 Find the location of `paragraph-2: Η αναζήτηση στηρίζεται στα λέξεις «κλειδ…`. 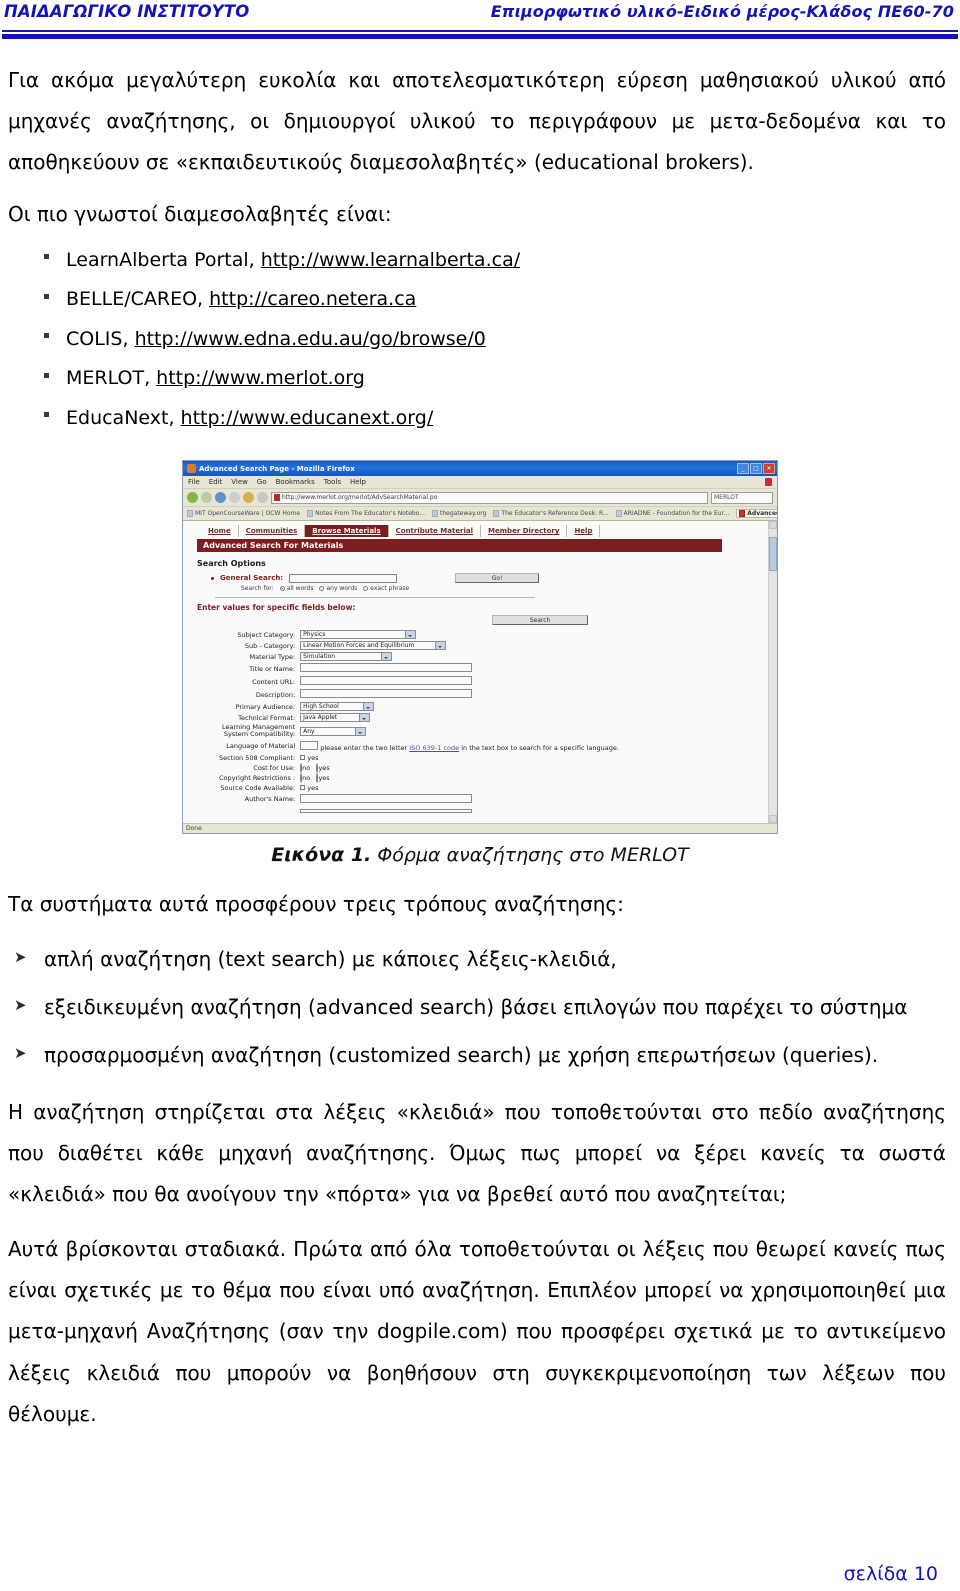

paragraph-2: Η αναζήτηση στηρίζεται στα λέξεις «κλειδ… is located at coordinates (477, 1152).